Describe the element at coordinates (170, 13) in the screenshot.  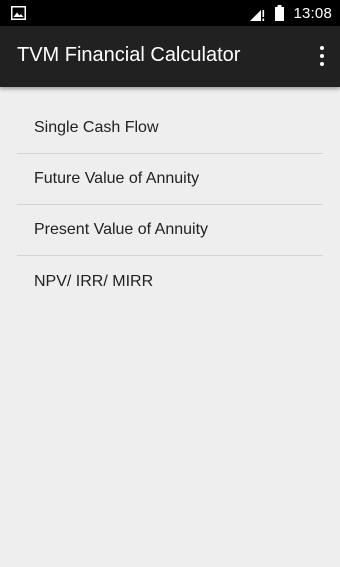
I see `status-bar: 13:08` at that location.